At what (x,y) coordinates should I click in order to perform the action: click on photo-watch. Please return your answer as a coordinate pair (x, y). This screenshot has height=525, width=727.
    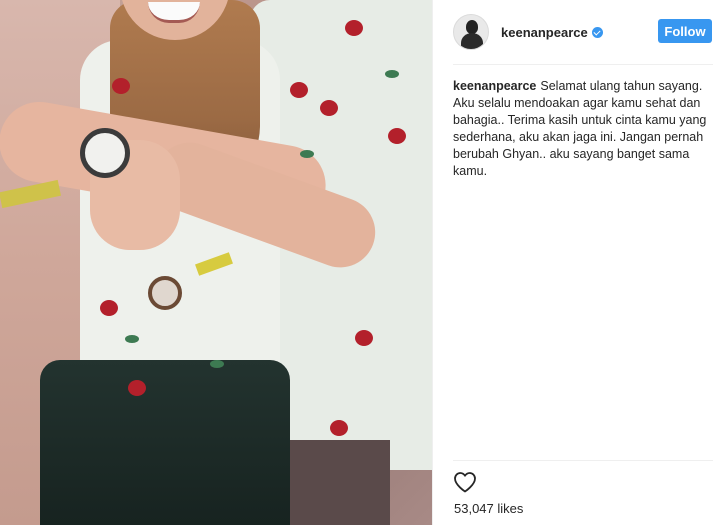
    Looking at the image, I should click on (105, 153).